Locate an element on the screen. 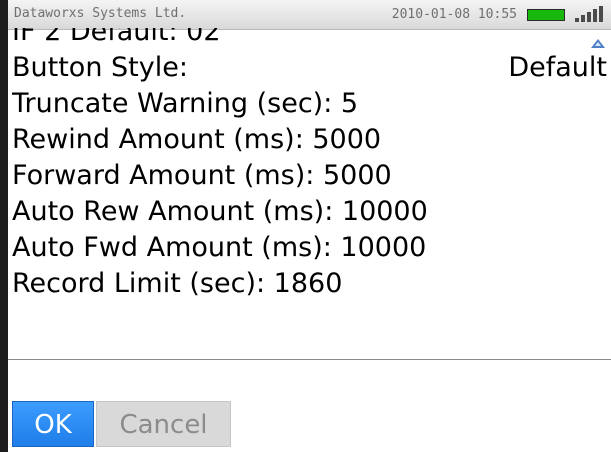  carrier-name: Dataworxs Systems Ltd. is located at coordinates (100, 13).